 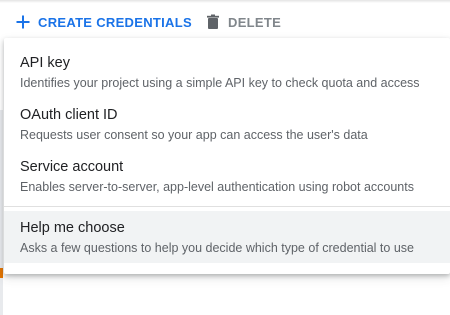 I want to click on backdrop-accent-mark, so click(x=1, y=273).